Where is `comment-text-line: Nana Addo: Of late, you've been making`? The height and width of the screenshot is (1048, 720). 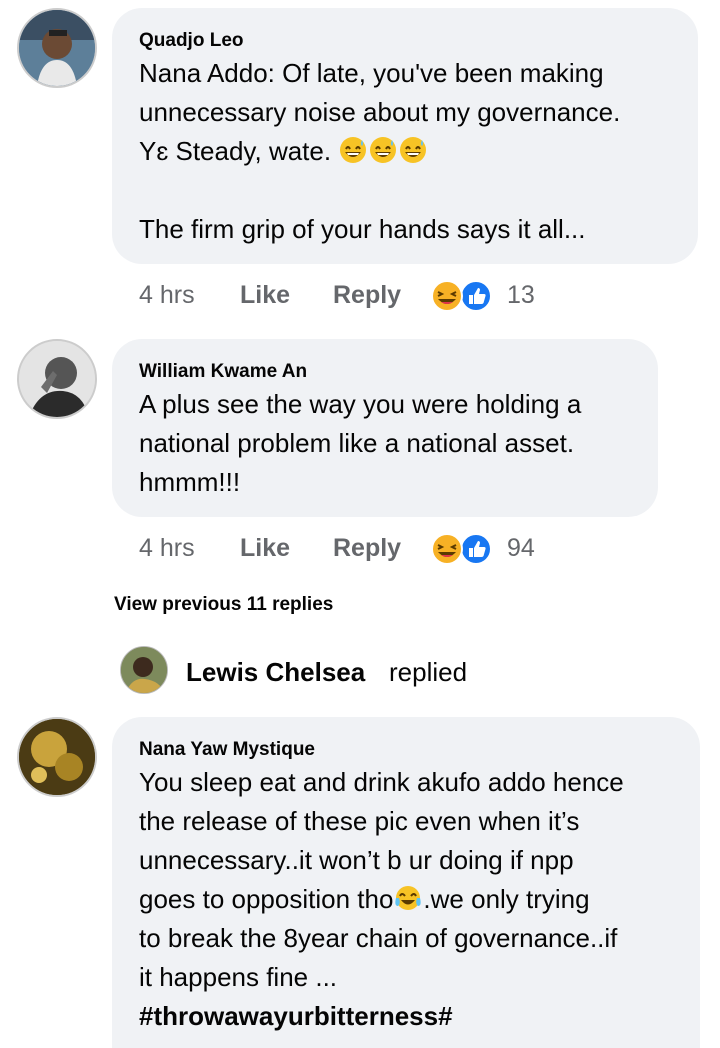
comment-text-line: Nana Addo: Of late, you've been making is located at coordinates (371, 73).